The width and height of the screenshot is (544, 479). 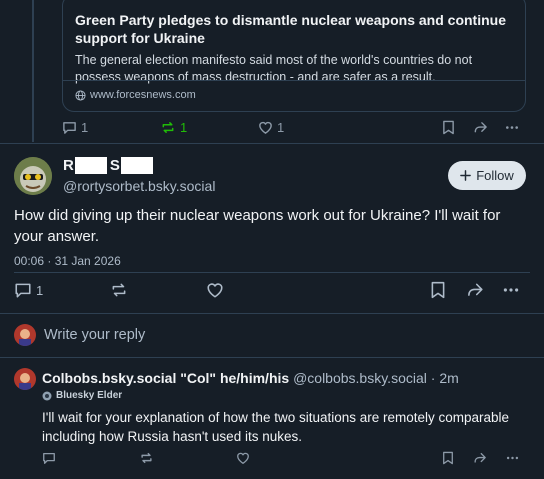 What do you see at coordinates (139, 186) in the screenshot?
I see `post-handle: @rortysorbet.bsky.social` at bounding box center [139, 186].